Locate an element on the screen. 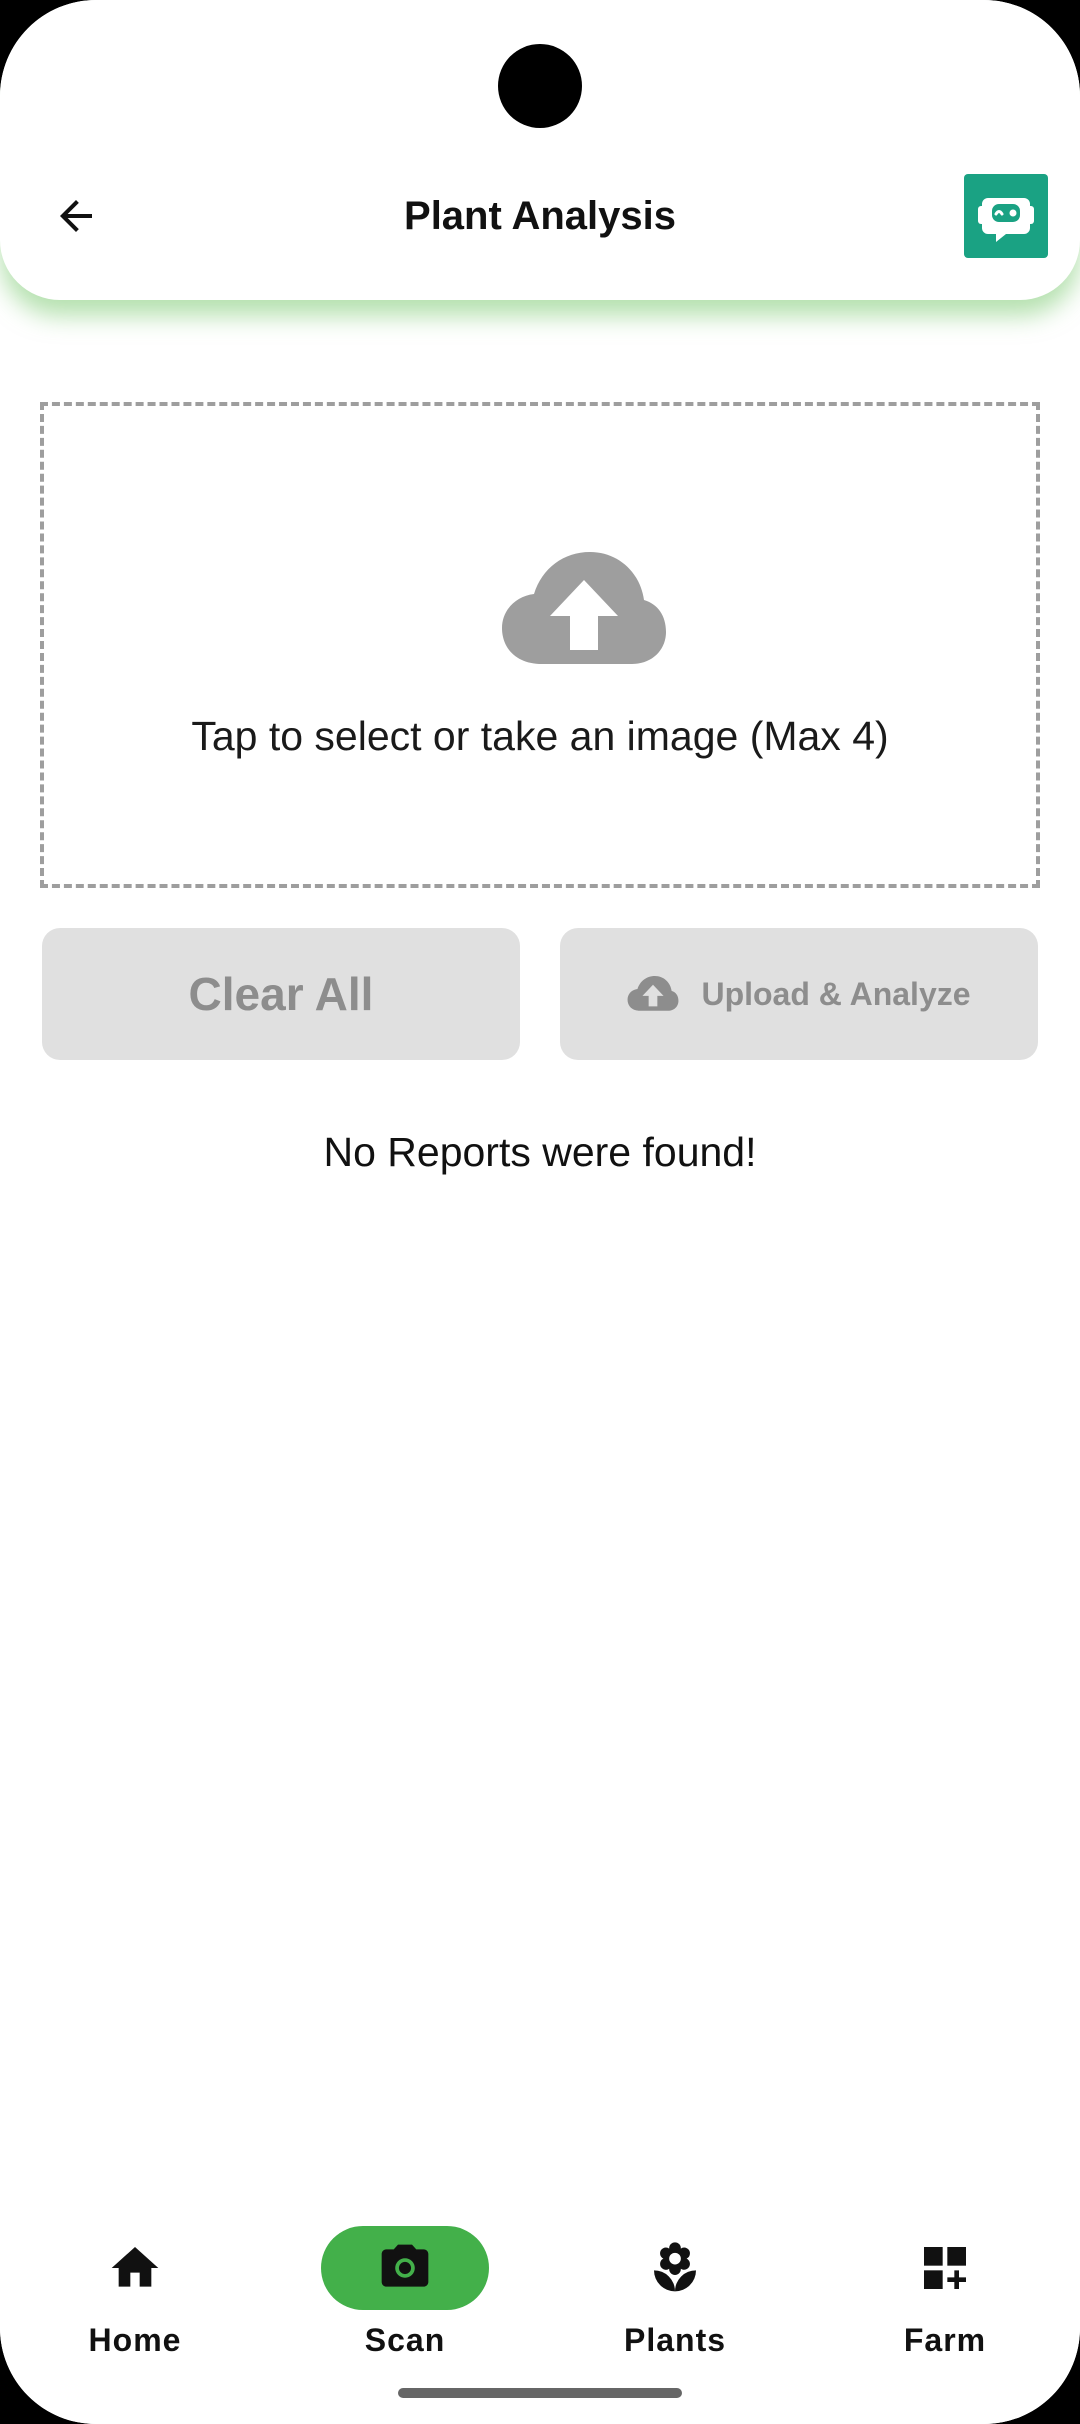  nav-label-plants: Plants is located at coordinates (675, 2340).